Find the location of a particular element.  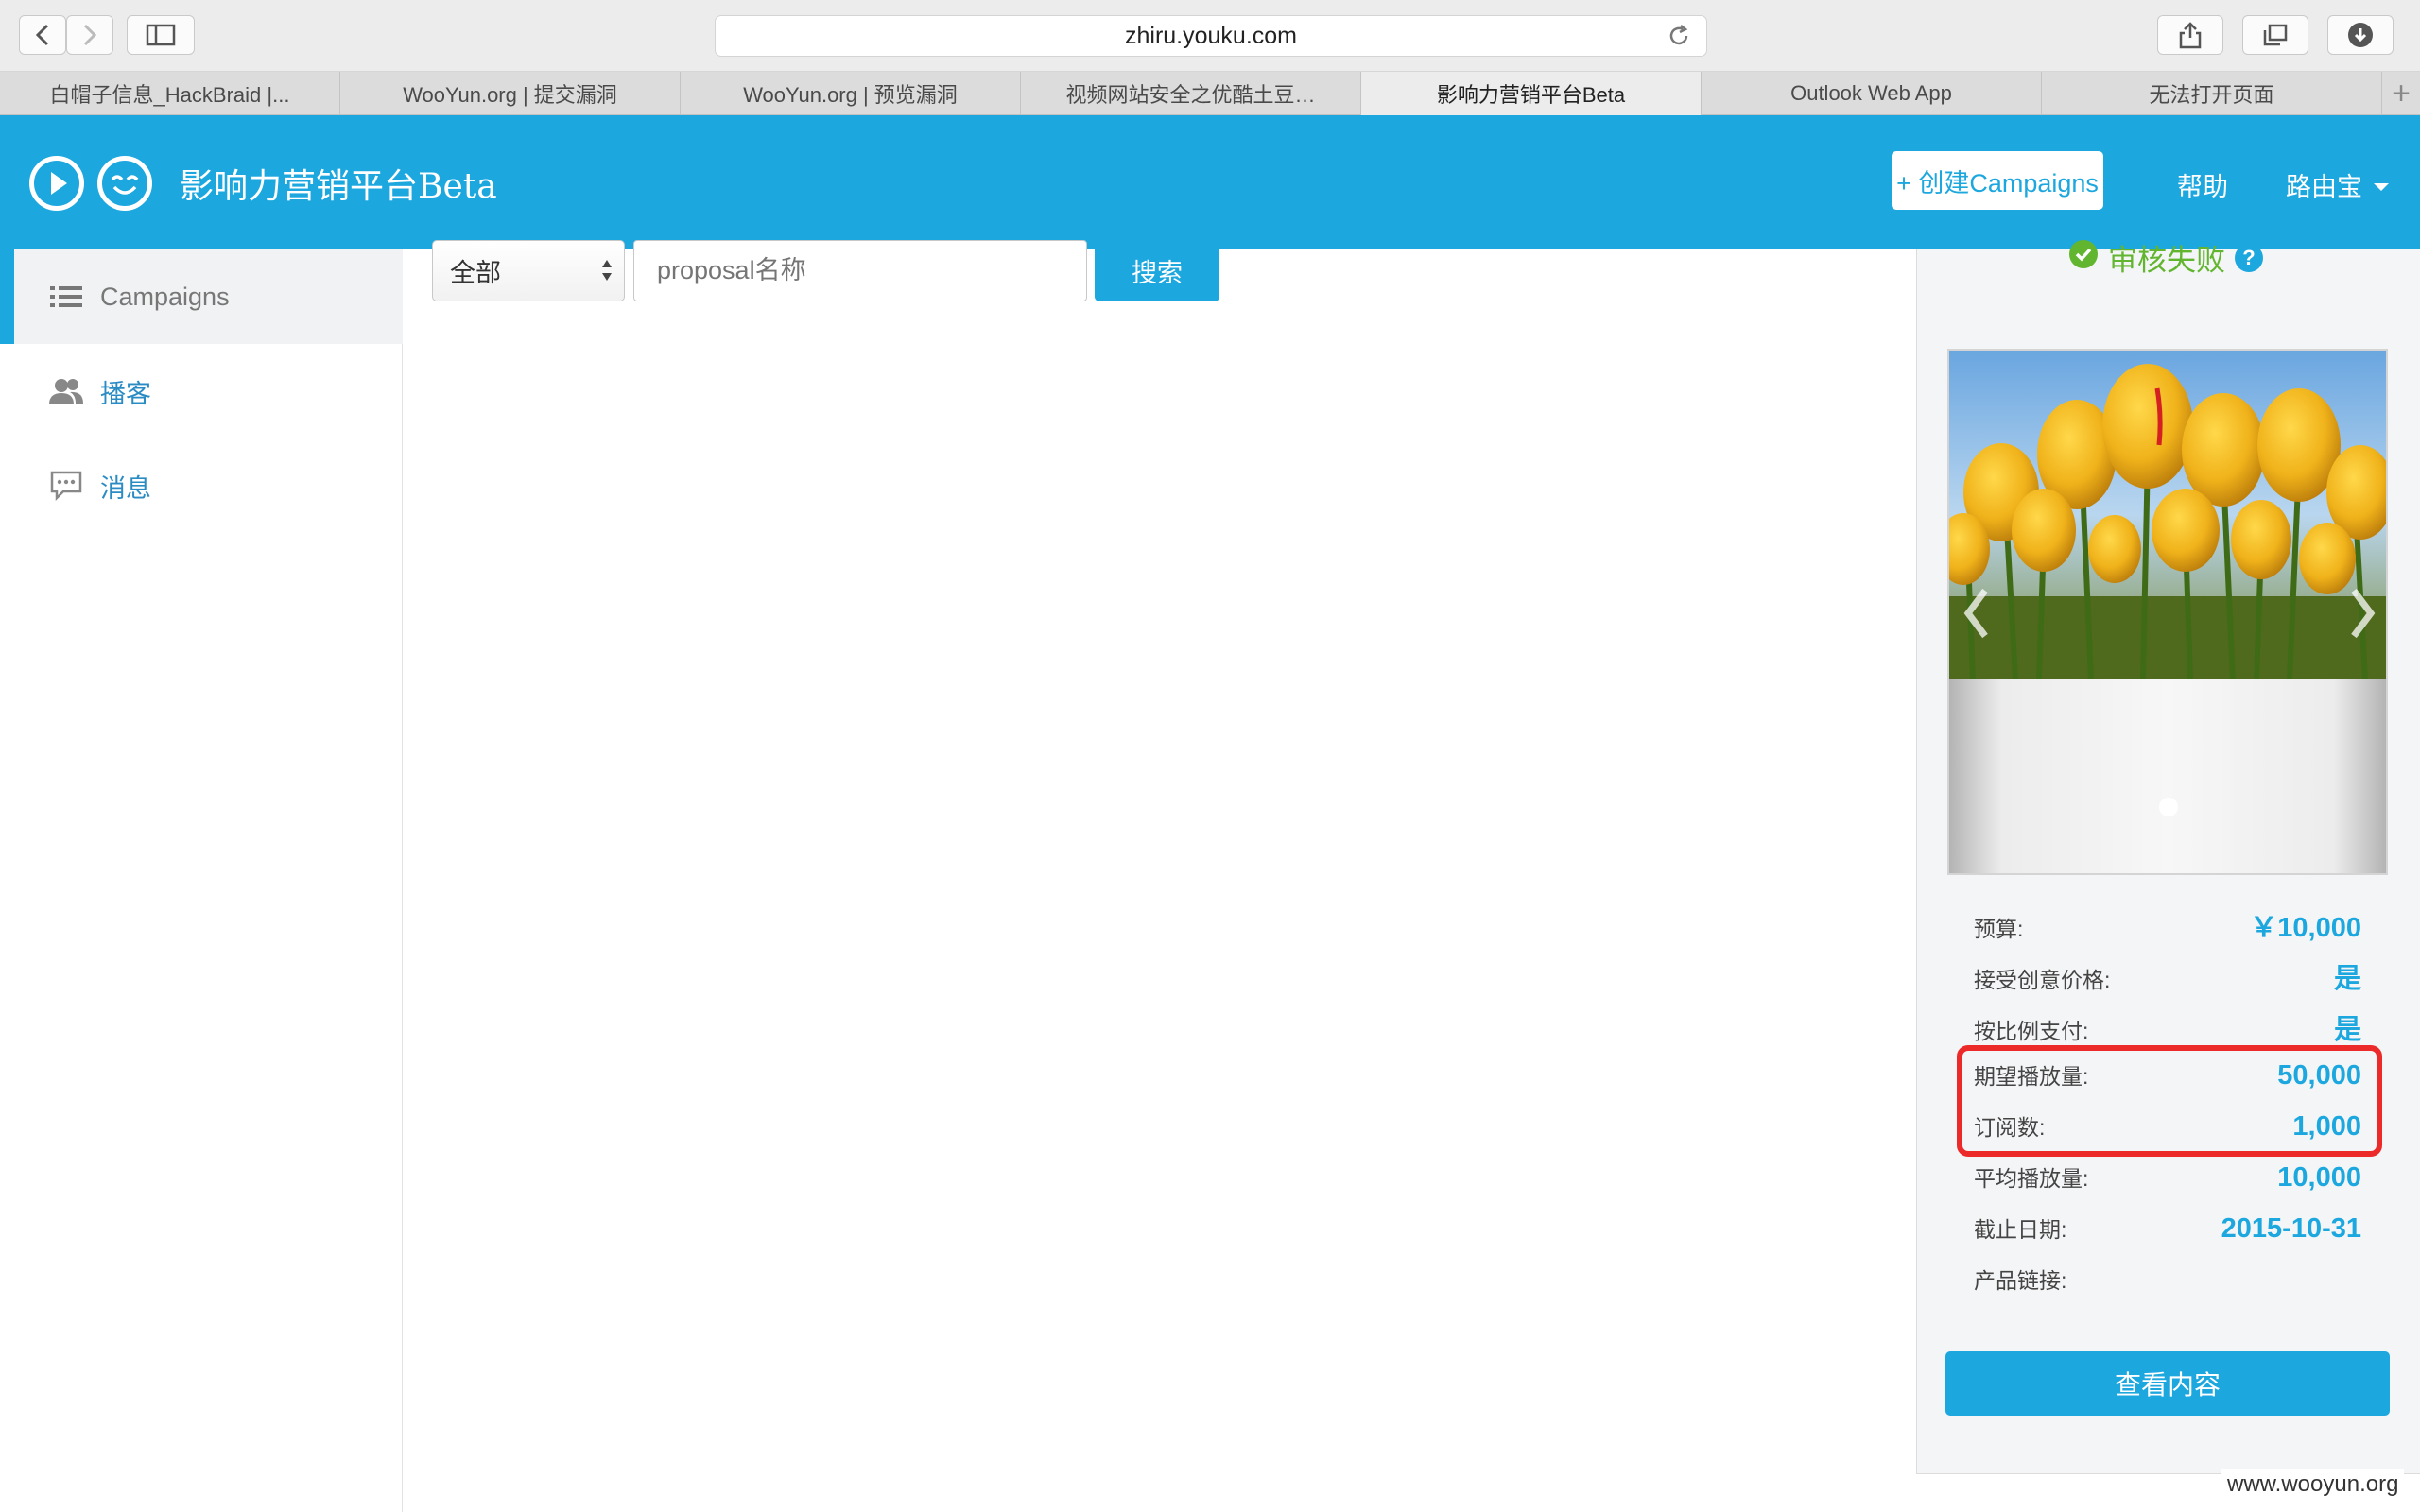

app-header: 影响力营销平台Beta + 创建Campaigns 帮助 路由宝 is located at coordinates (1210, 182).